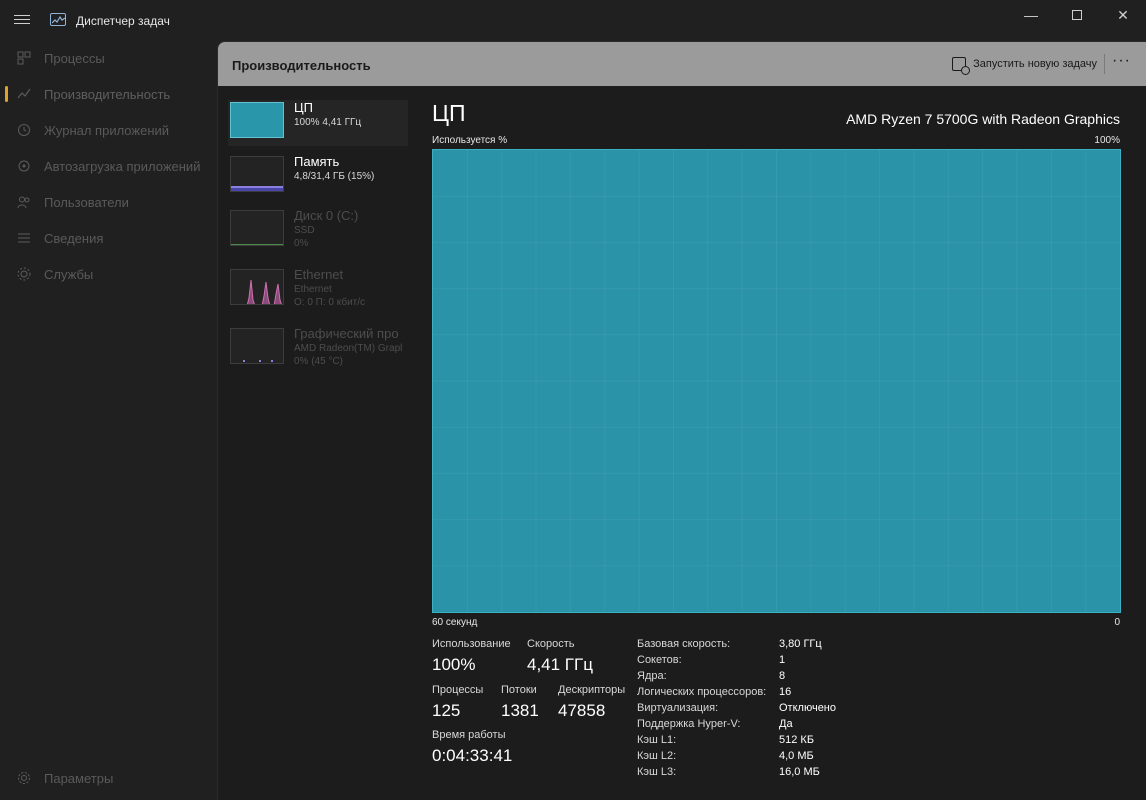  What do you see at coordinates (330, 302) in the screenshot?
I see `device-detail-2: О: 0 П: 0 кбит/с` at bounding box center [330, 302].